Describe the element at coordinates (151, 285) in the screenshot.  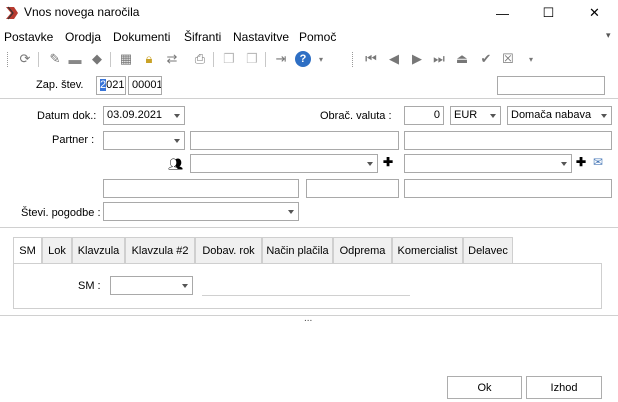
I see `sm-dropdown` at that location.